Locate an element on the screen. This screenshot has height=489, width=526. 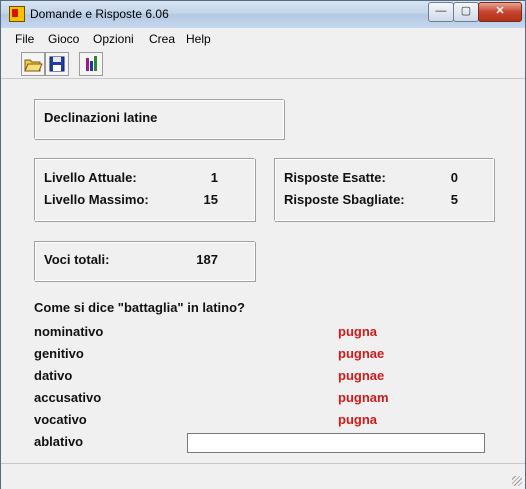
correct-answers-label: Risposte Esatte: is located at coordinates (335, 177).